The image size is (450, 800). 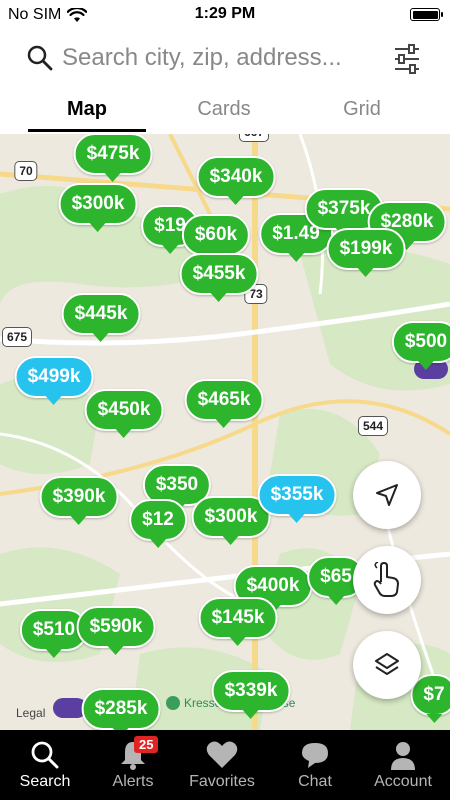 What do you see at coordinates (158, 523) in the screenshot?
I see `price-pin: $12` at bounding box center [158, 523].